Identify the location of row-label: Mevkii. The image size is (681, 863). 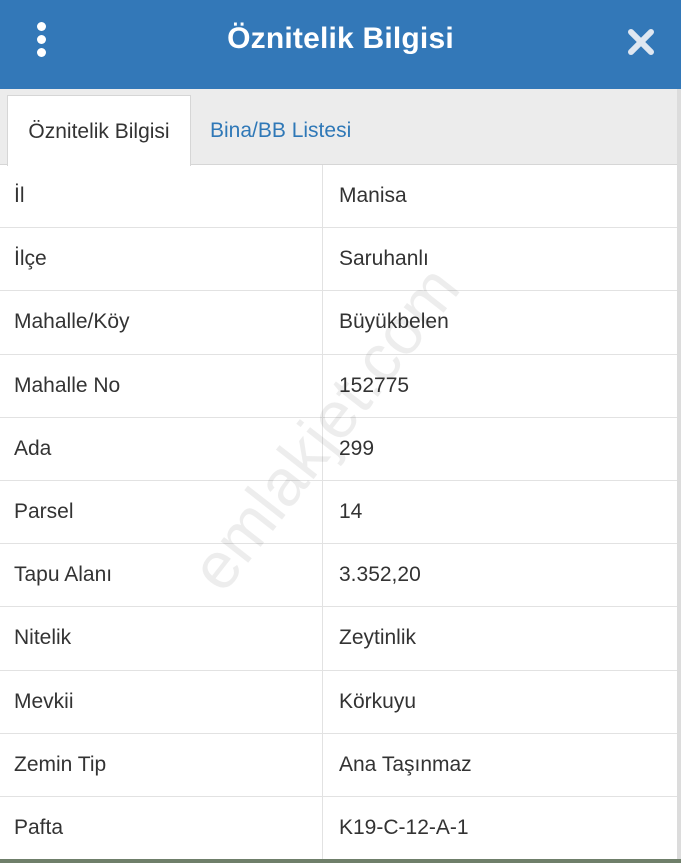
(44, 701).